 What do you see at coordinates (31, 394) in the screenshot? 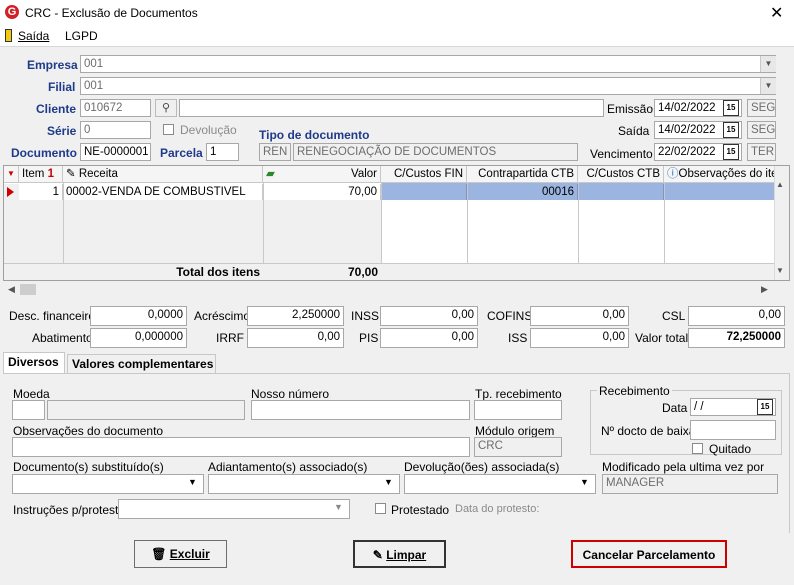
I see `moeda-label: Moeda` at bounding box center [31, 394].